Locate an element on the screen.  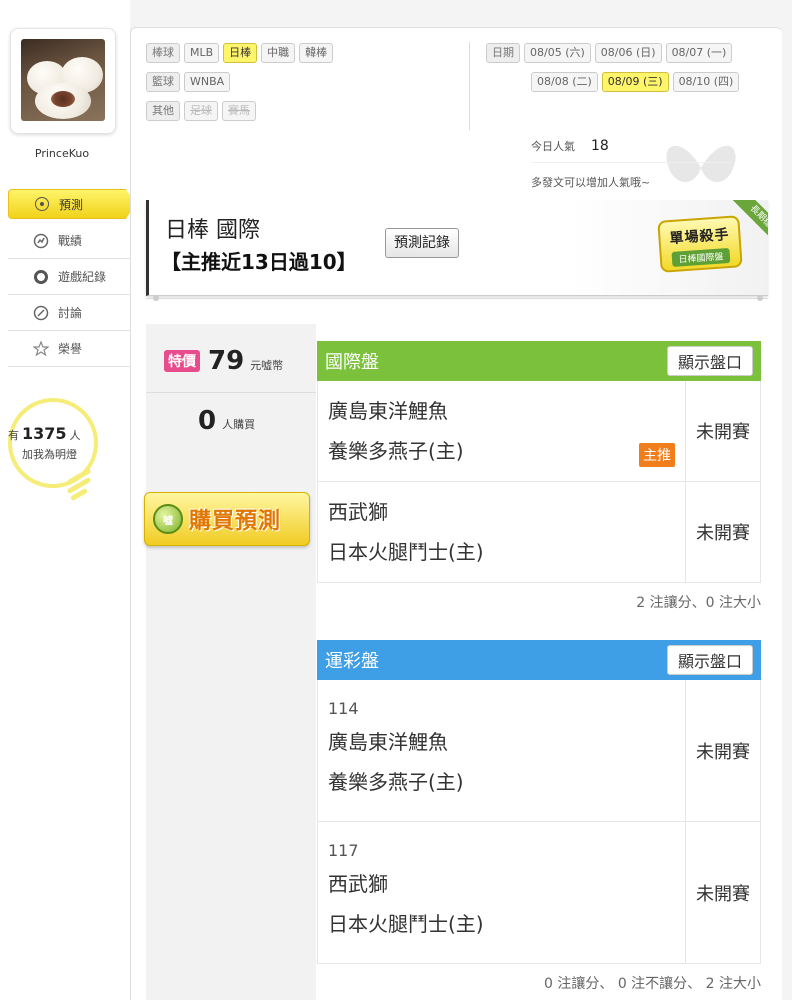
date-row-2: 08/08 (二) 08/09 (三) 08/10 (四) is located at coordinates (613, 82).